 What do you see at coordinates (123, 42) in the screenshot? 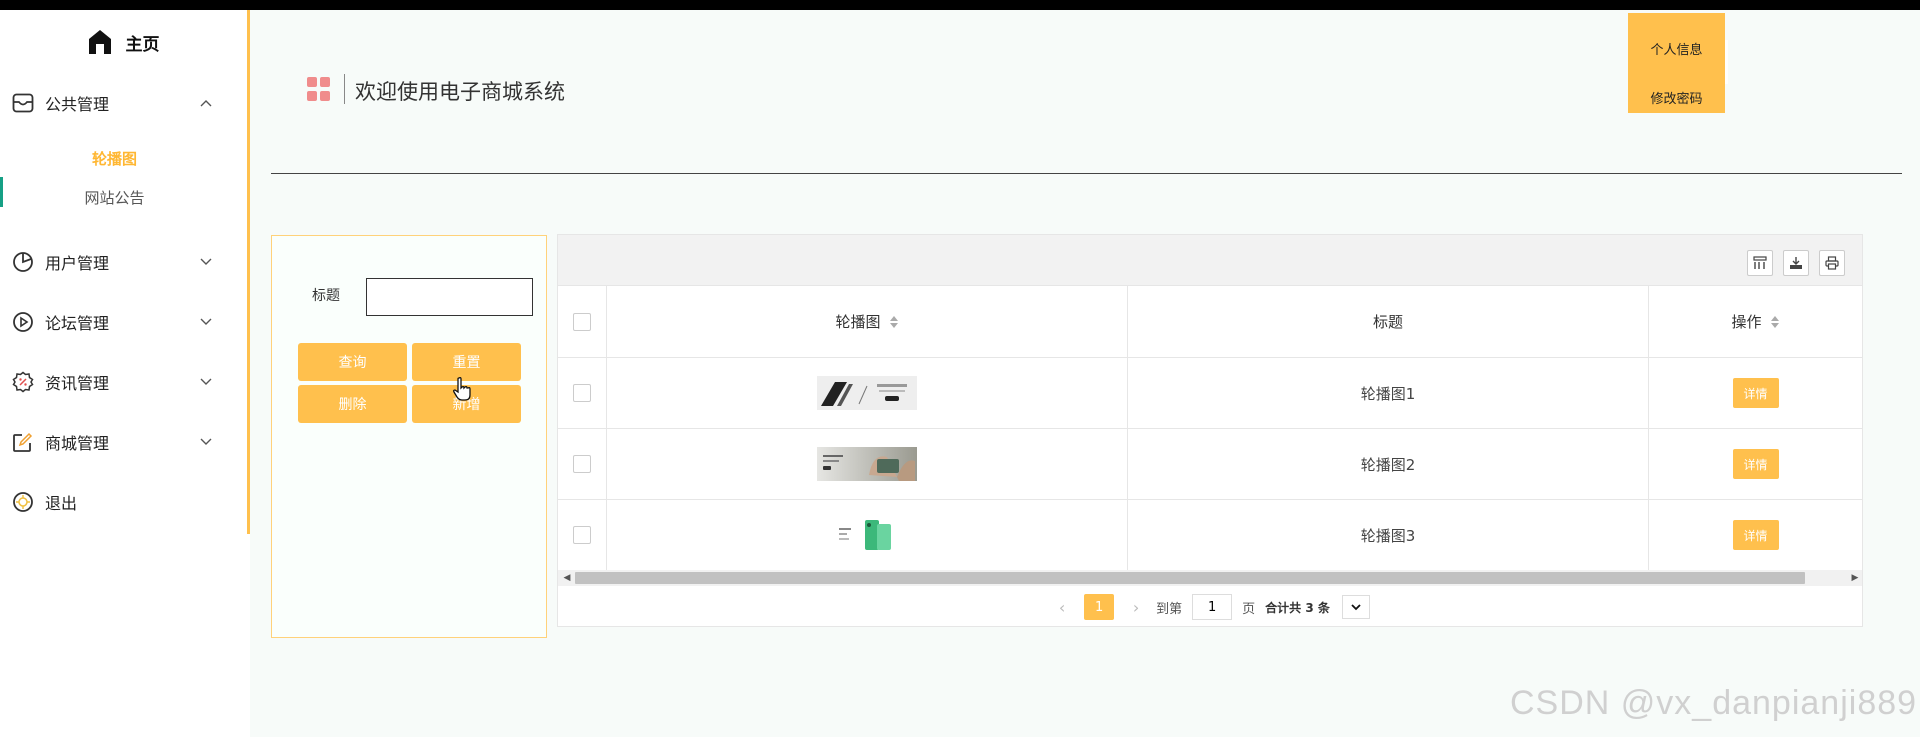
I see `sidebar-home: 主页` at bounding box center [123, 42].